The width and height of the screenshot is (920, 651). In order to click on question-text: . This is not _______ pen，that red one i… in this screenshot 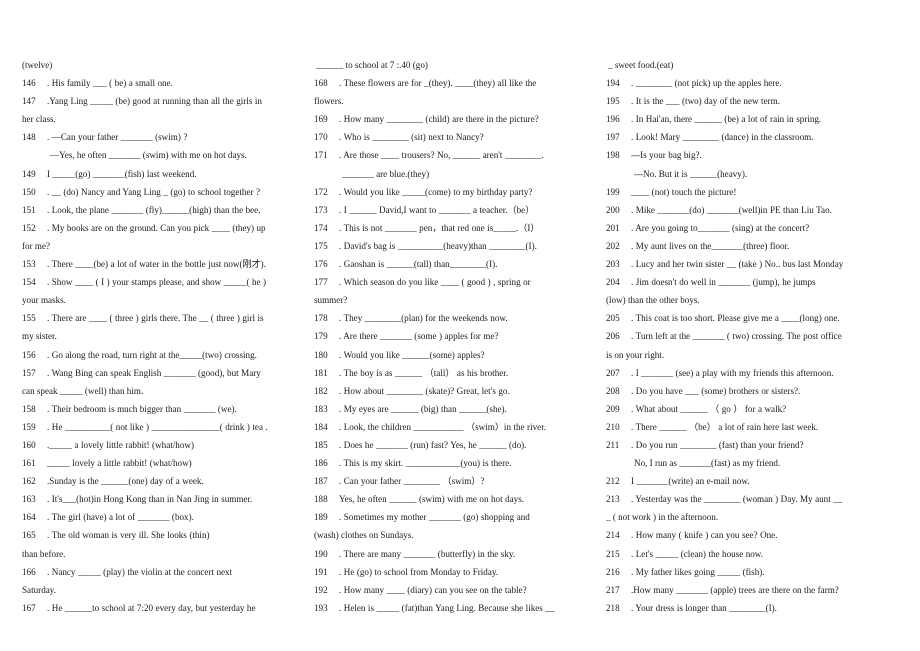, I will do `click(439, 227)`.